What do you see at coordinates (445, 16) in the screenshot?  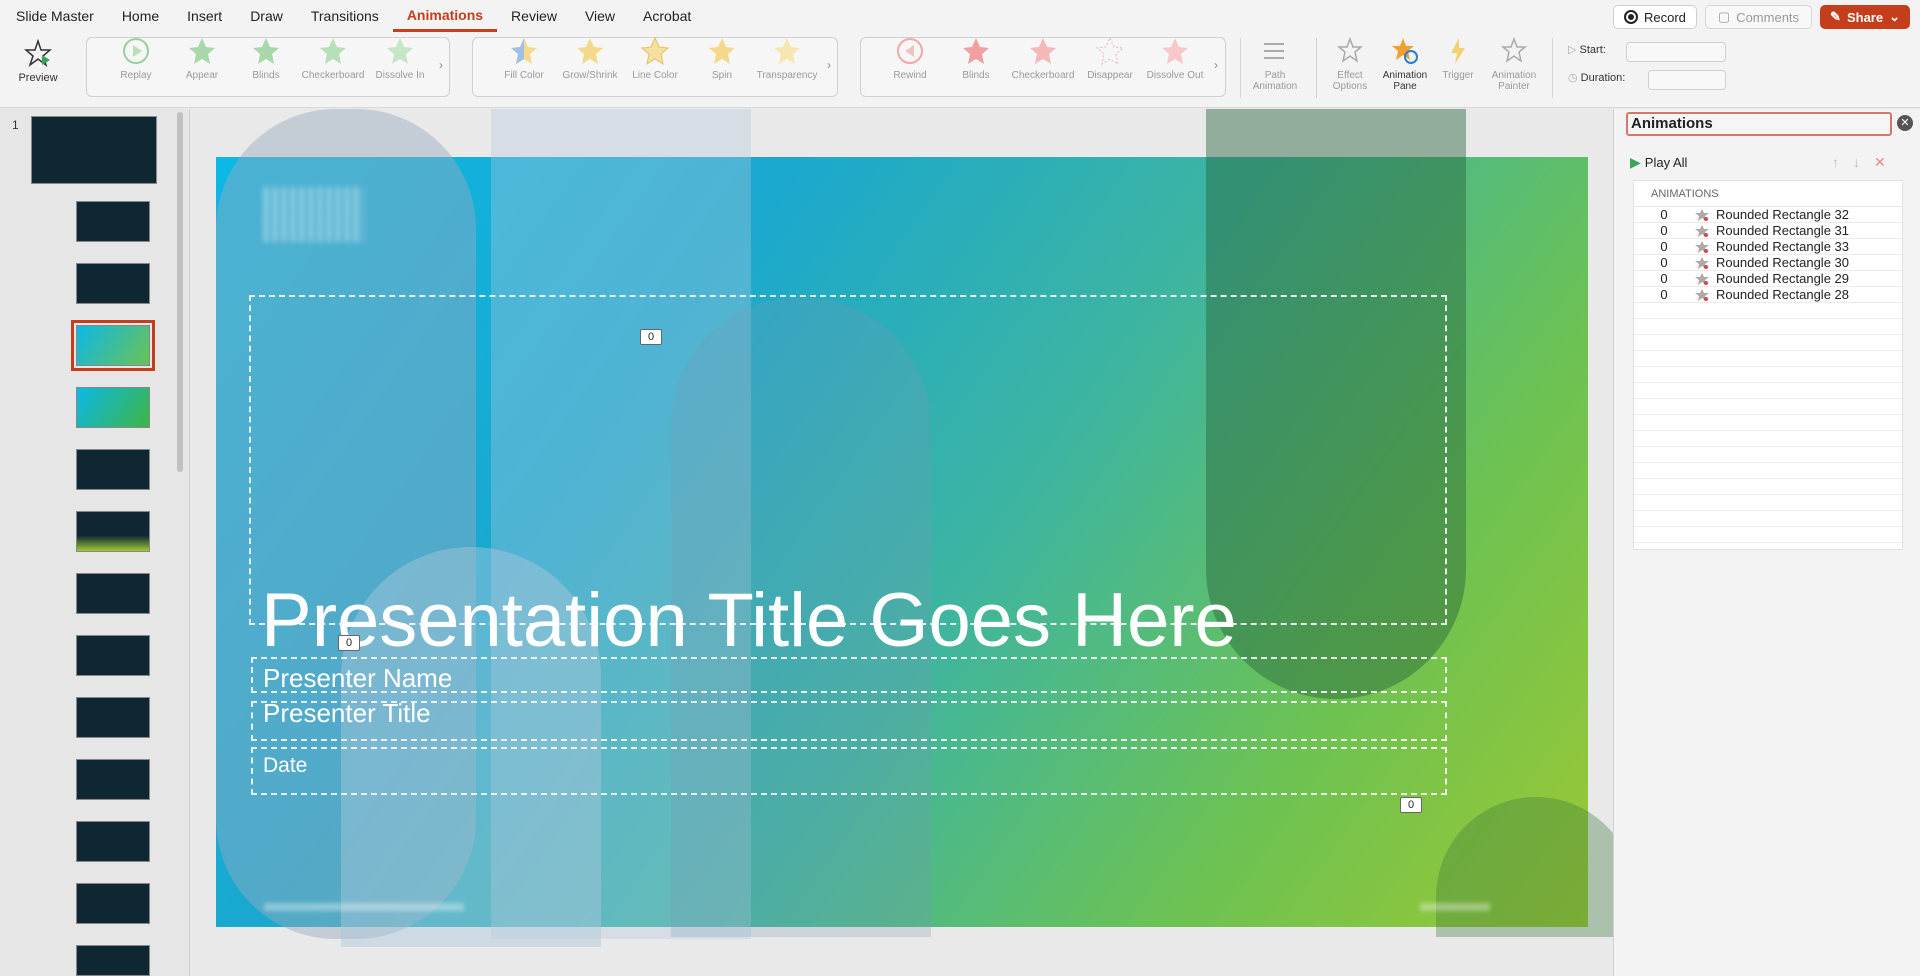 I see `tab-animations: Animations` at bounding box center [445, 16].